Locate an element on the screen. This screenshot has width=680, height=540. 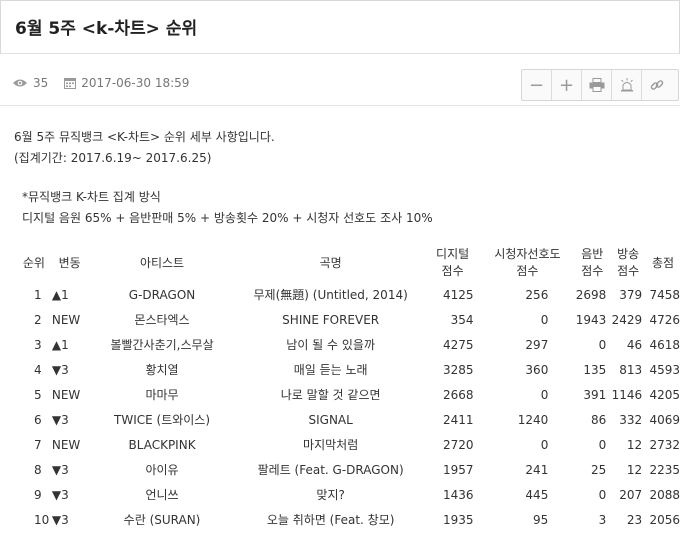
cell-artist: TWICE (트와이스) is located at coordinates (162, 420).